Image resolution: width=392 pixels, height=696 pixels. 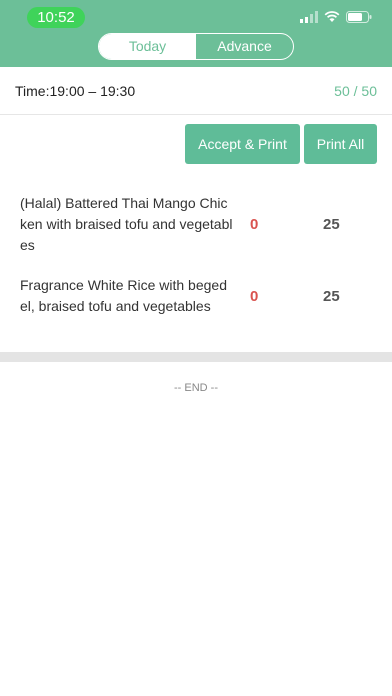 I want to click on battery-icon, so click(x=359, y=17).